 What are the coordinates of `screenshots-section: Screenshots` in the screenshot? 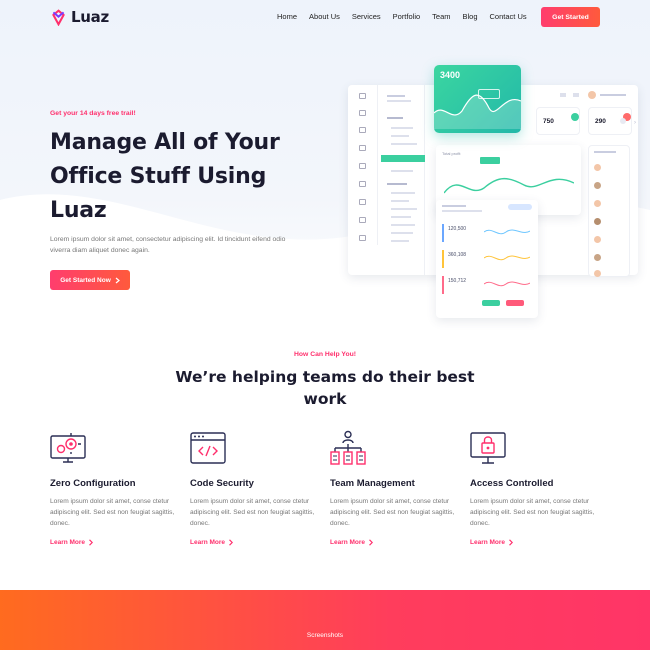 It's located at (325, 620).